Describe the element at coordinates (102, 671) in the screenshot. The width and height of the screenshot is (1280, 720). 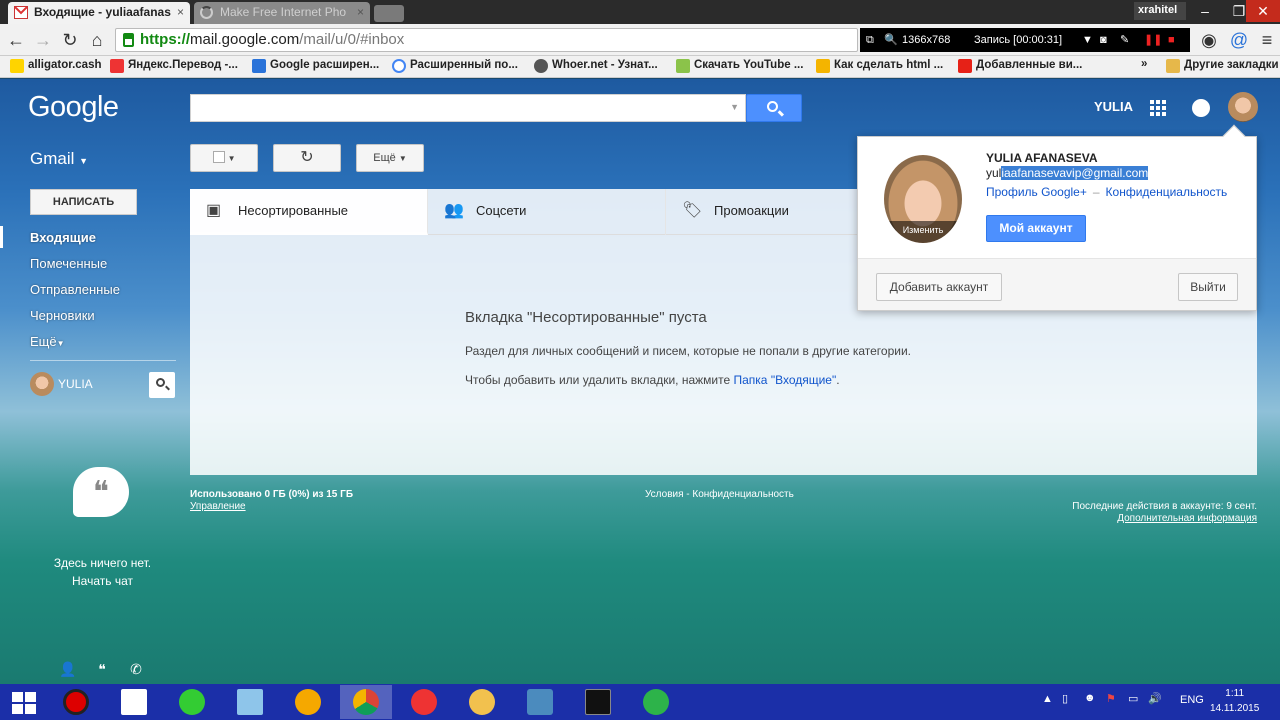
I see `chat-bubble-icon: ❝` at that location.